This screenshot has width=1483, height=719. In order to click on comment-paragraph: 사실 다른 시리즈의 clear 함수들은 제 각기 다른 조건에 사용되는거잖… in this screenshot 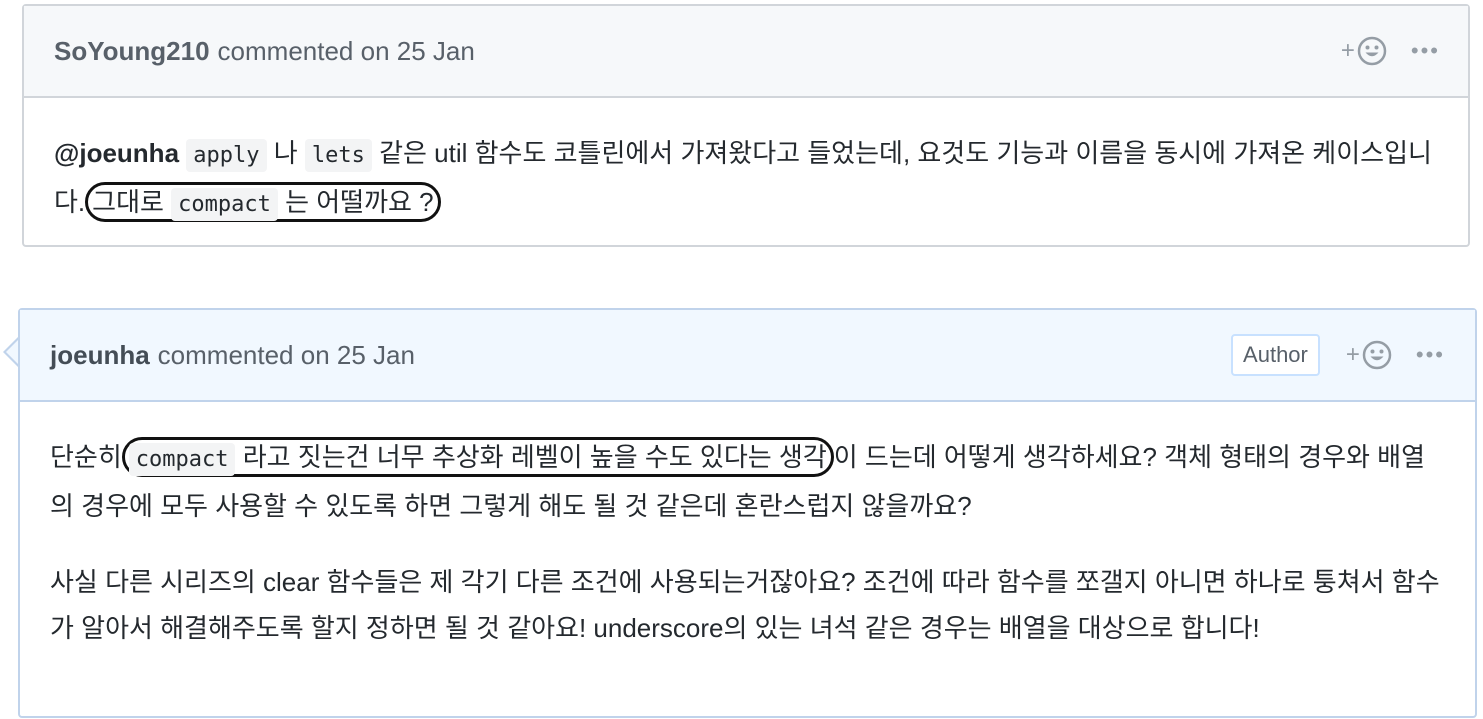, I will do `click(745, 605)`.